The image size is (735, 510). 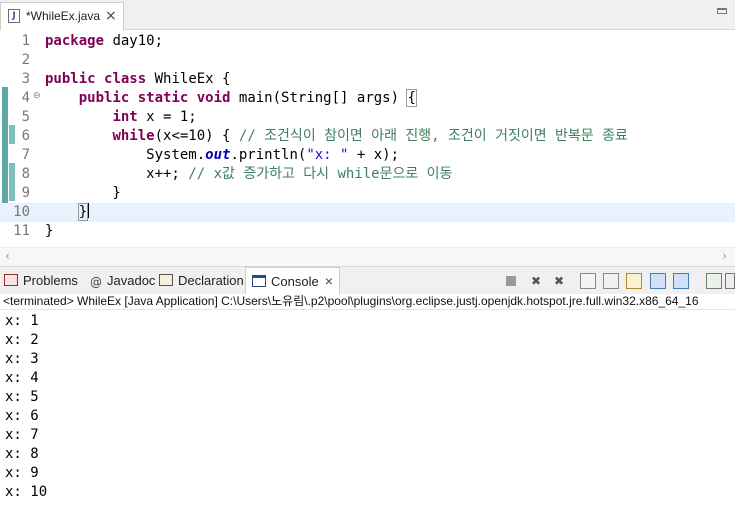 I want to click on line-number: 11, so click(x=21, y=231).